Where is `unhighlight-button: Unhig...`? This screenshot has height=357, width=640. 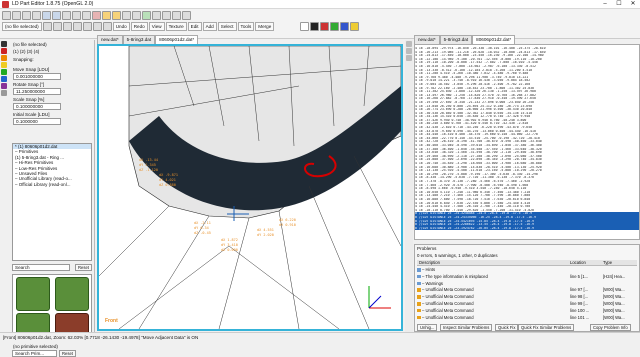
unhighlight-button: Unhig... is located at coordinates (427, 327).